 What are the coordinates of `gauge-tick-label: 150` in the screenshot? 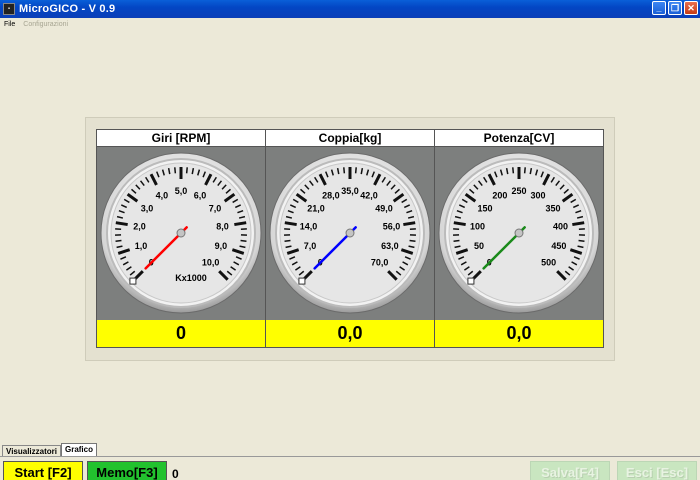 It's located at (485, 208).